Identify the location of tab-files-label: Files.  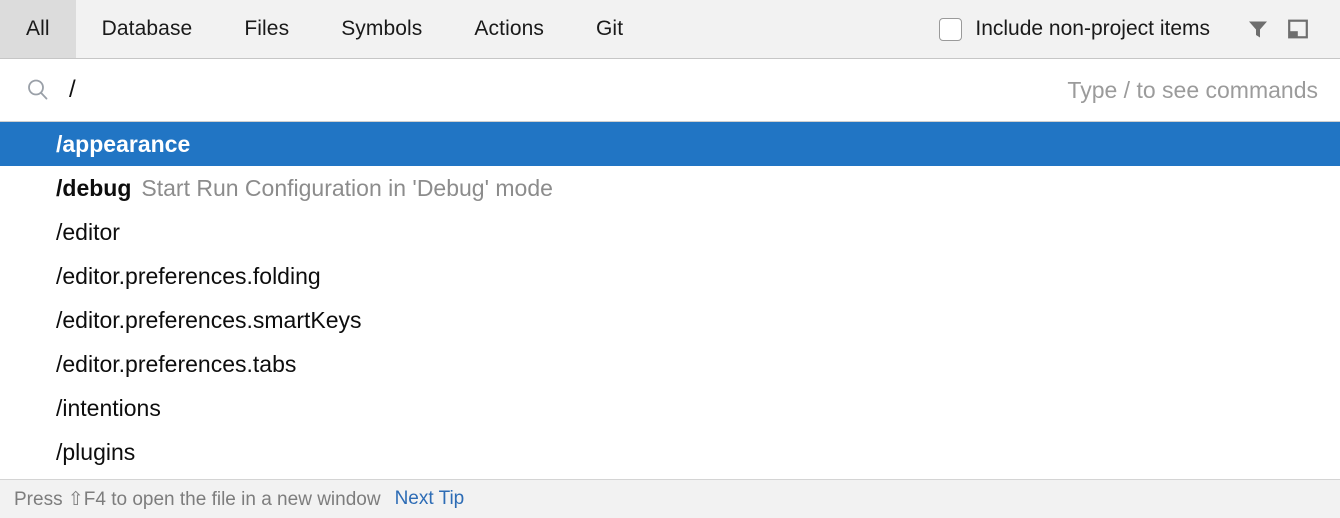
(267, 28).